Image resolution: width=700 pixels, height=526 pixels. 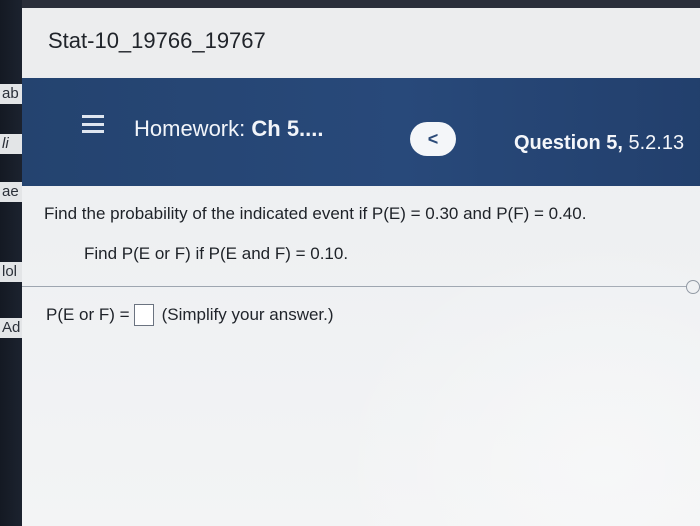 What do you see at coordinates (143, 315) in the screenshot?
I see `answer-input` at bounding box center [143, 315].